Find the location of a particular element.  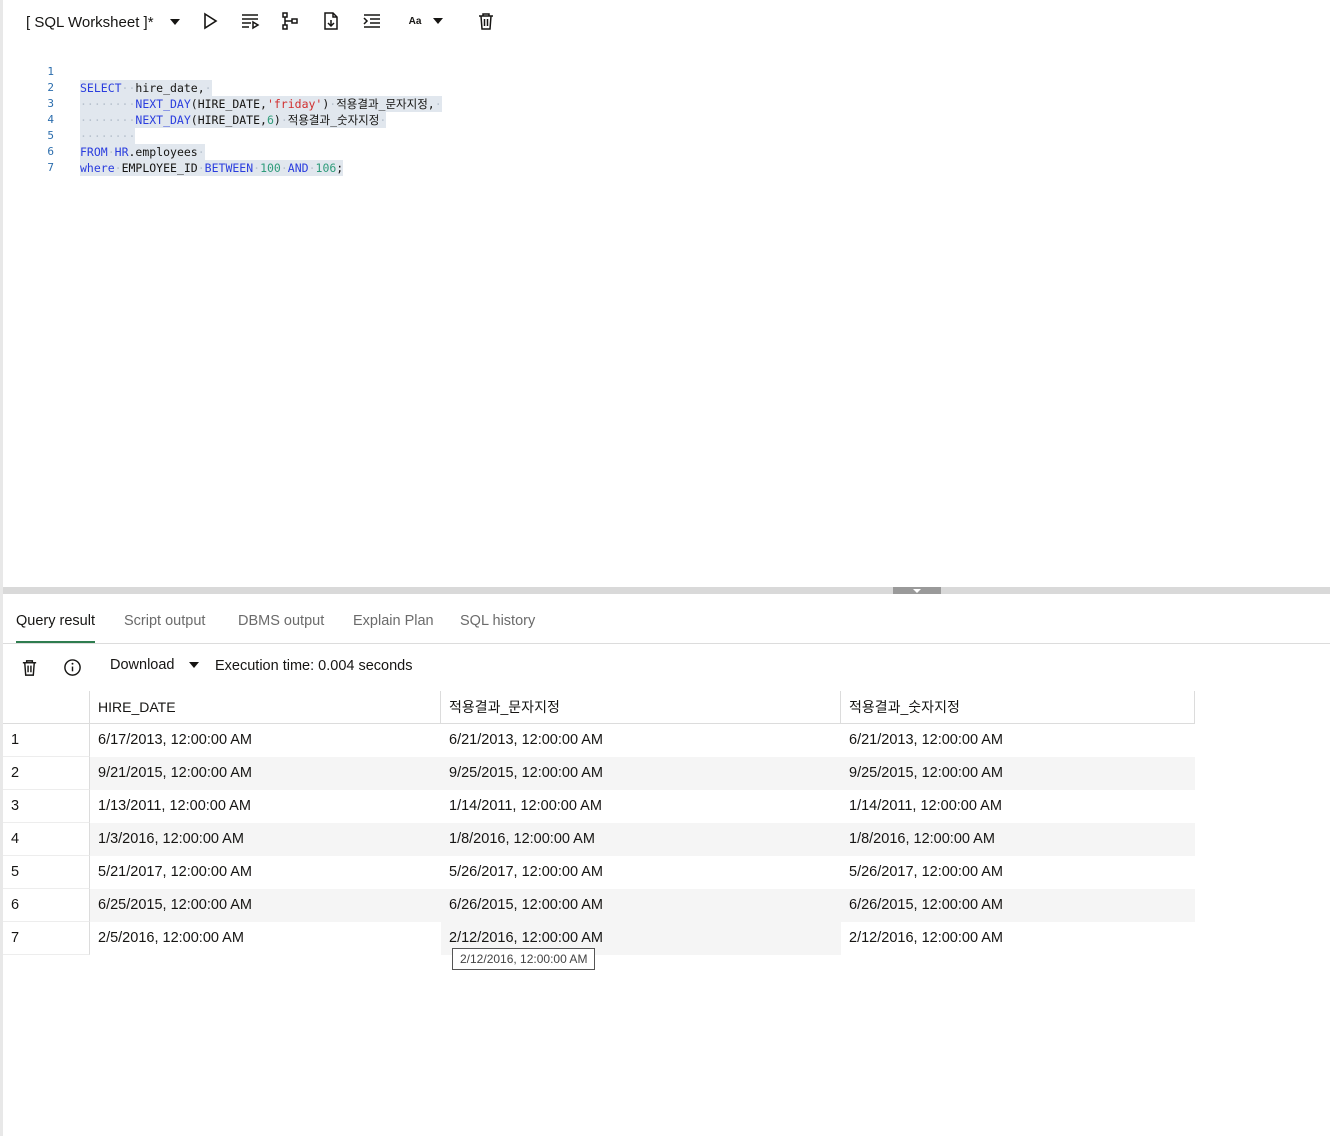

execution-time: Execution time: 0.004 seconds is located at coordinates (314, 666).